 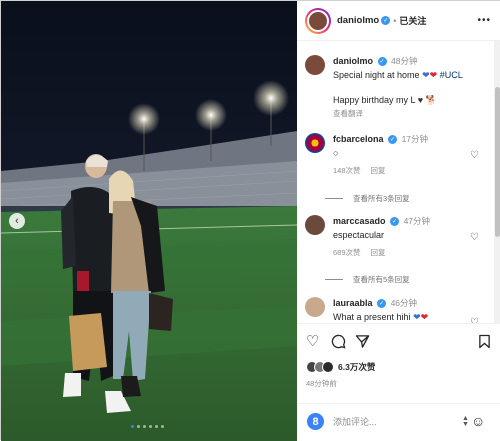 I want to click on caption-line-2: Happy birthday my L ♥ 🐕, so click(x=407, y=100).